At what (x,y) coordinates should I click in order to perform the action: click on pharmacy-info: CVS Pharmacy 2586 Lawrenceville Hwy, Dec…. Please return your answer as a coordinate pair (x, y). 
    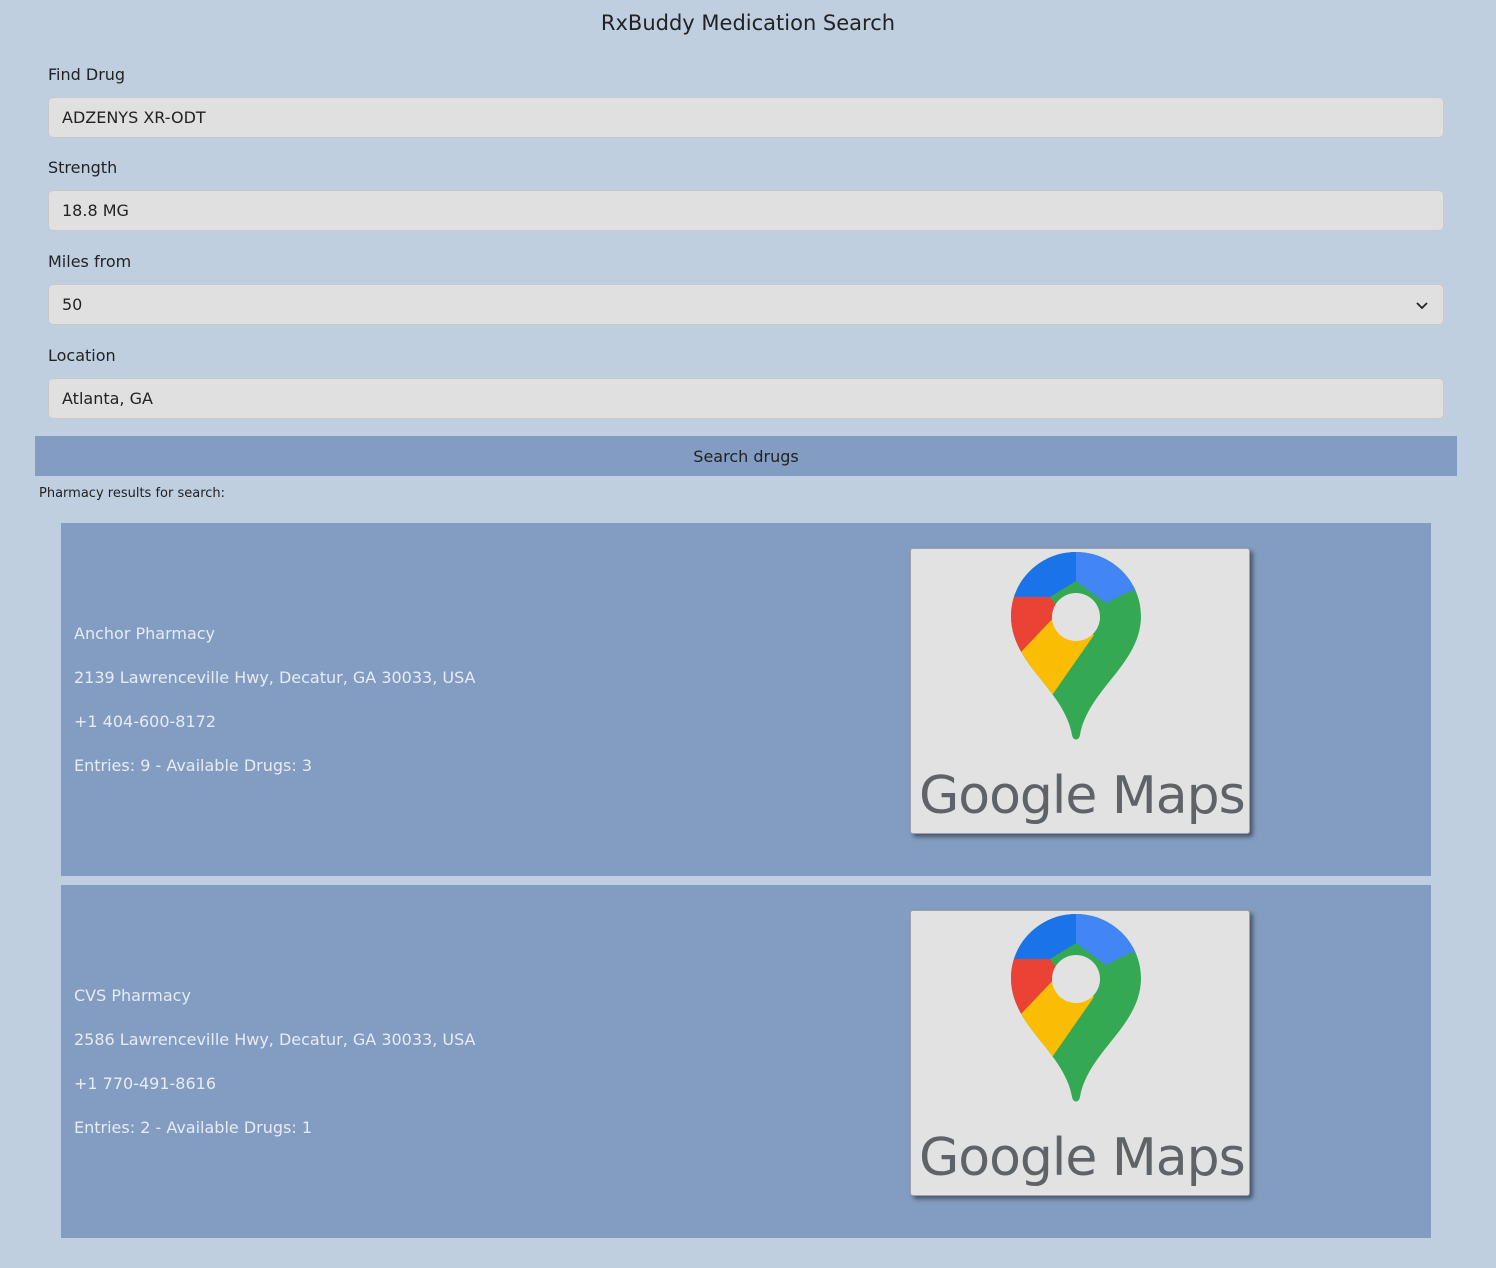
    Looking at the image, I should click on (275, 1073).